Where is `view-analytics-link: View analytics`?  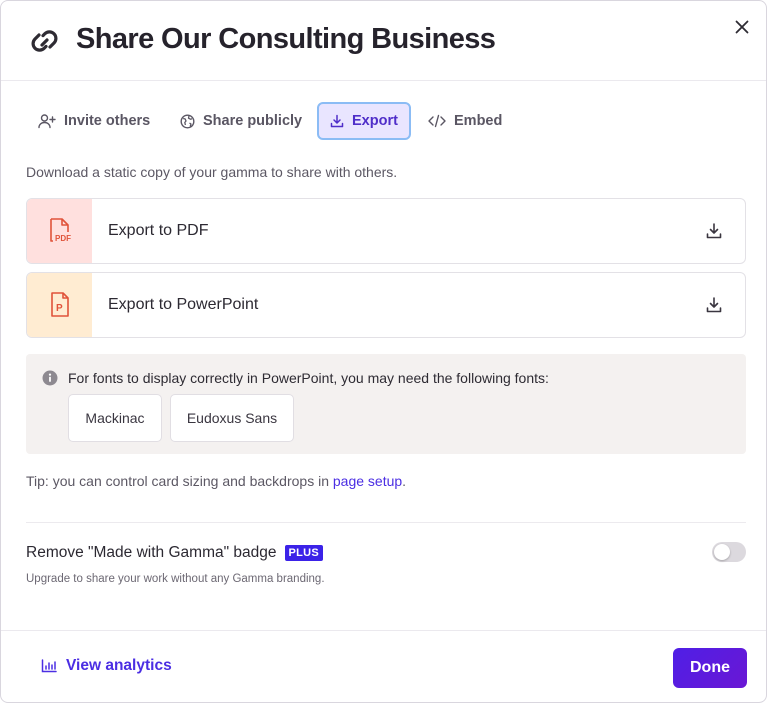
view-analytics-link: View analytics is located at coordinates (106, 666).